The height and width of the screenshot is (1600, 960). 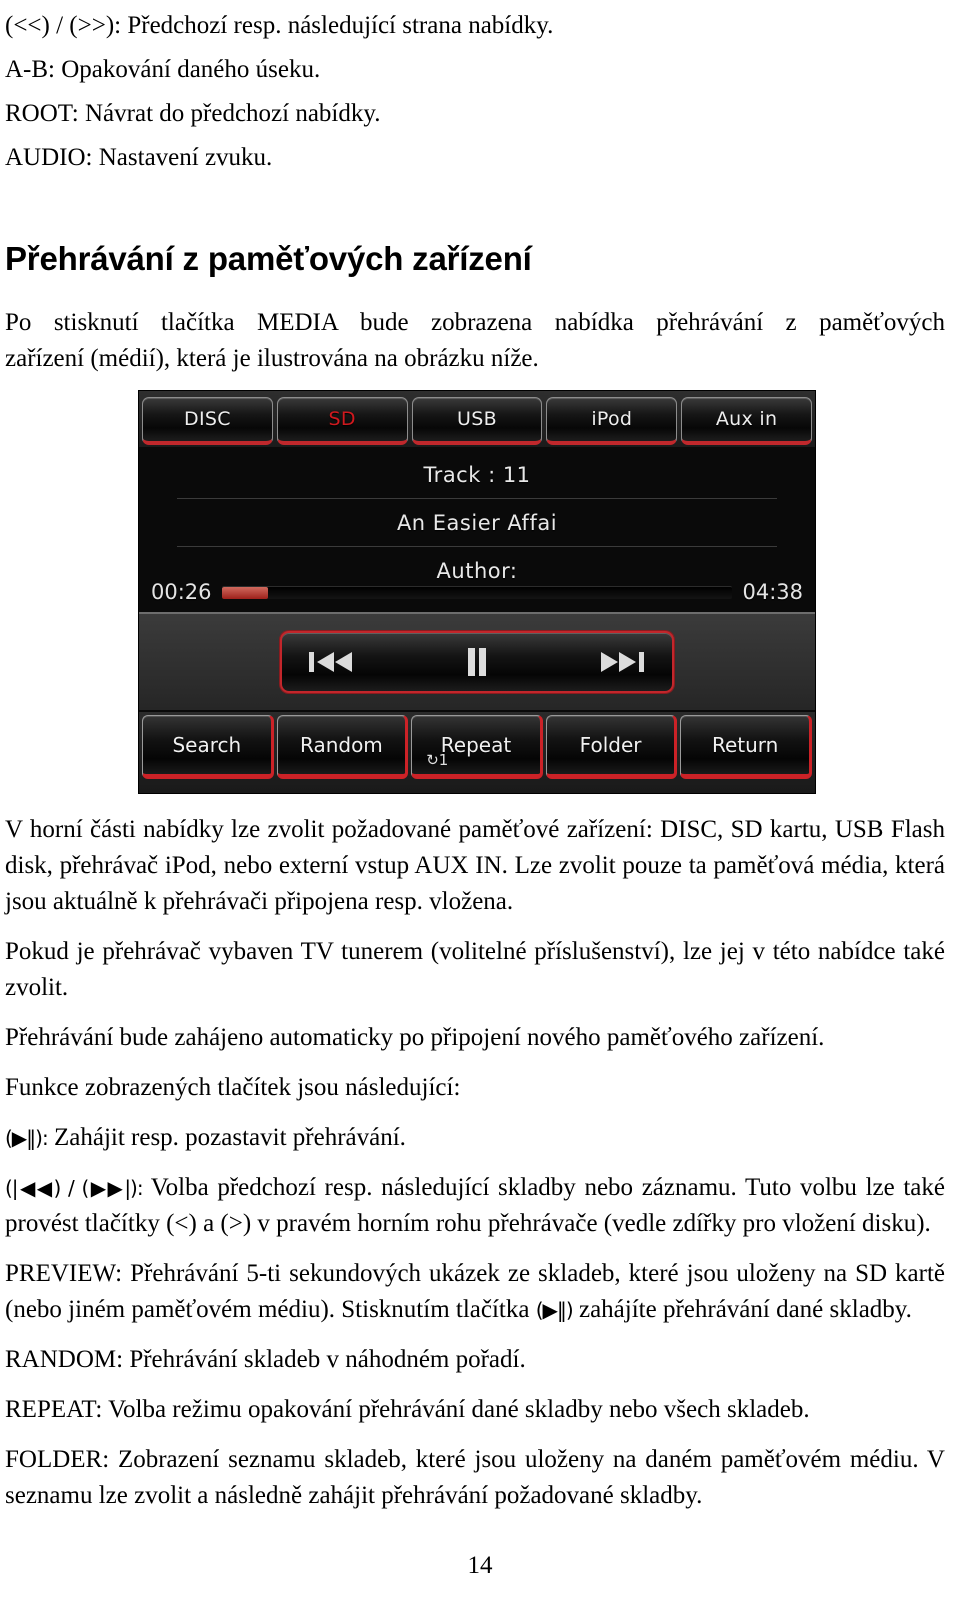 I want to click on pause-icon, so click(x=477, y=662).